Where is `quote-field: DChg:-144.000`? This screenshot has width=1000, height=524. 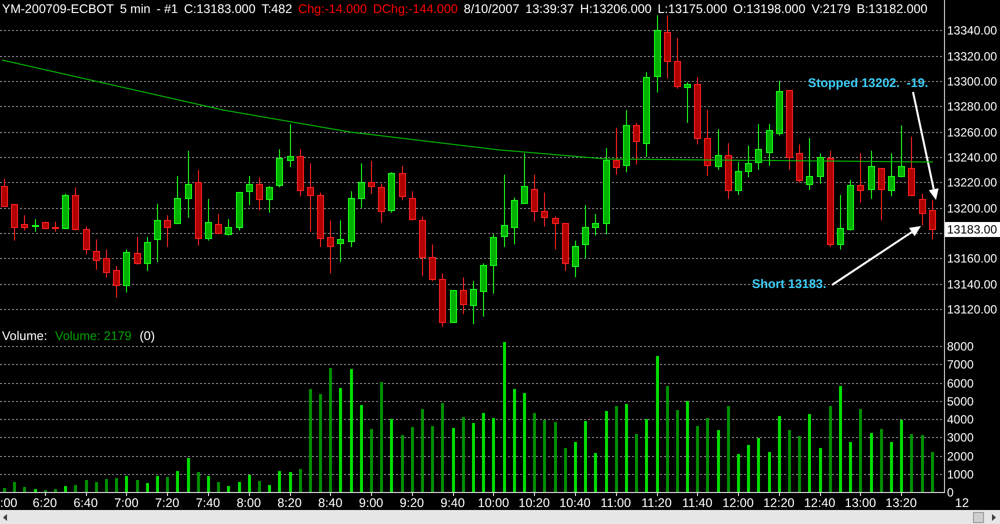 quote-field: DChg:-144.000 is located at coordinates (415, 9).